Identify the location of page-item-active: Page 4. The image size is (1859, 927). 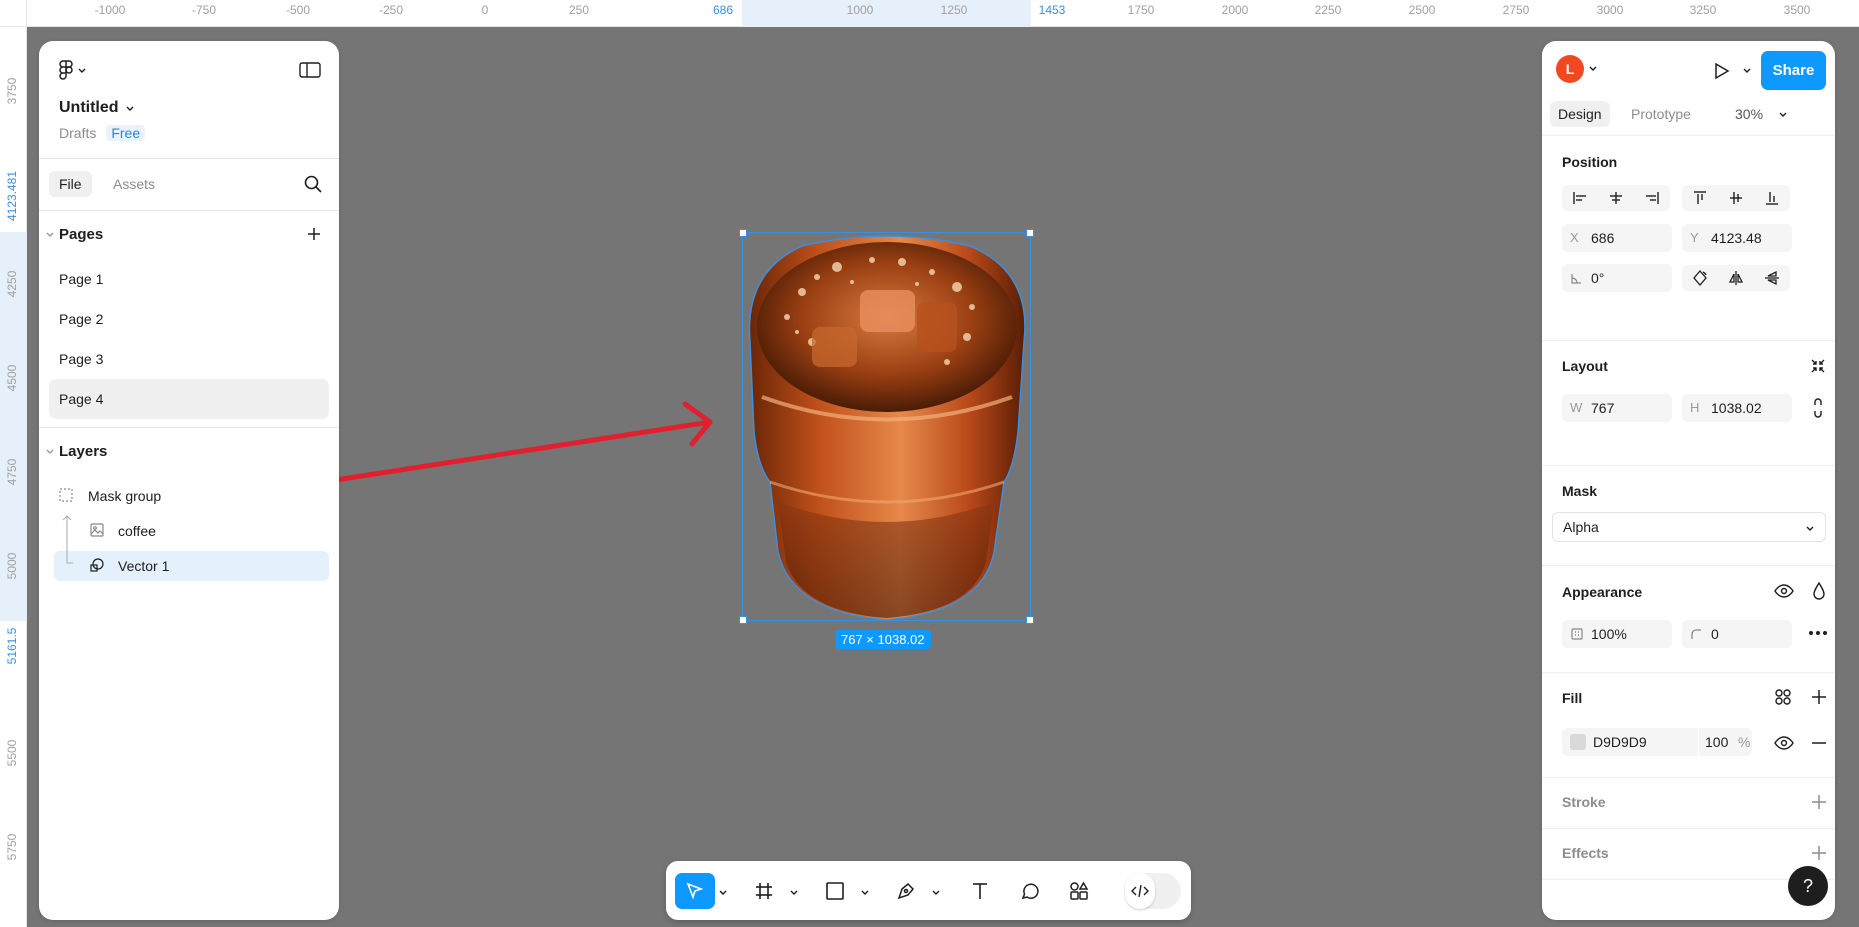
(189, 399).